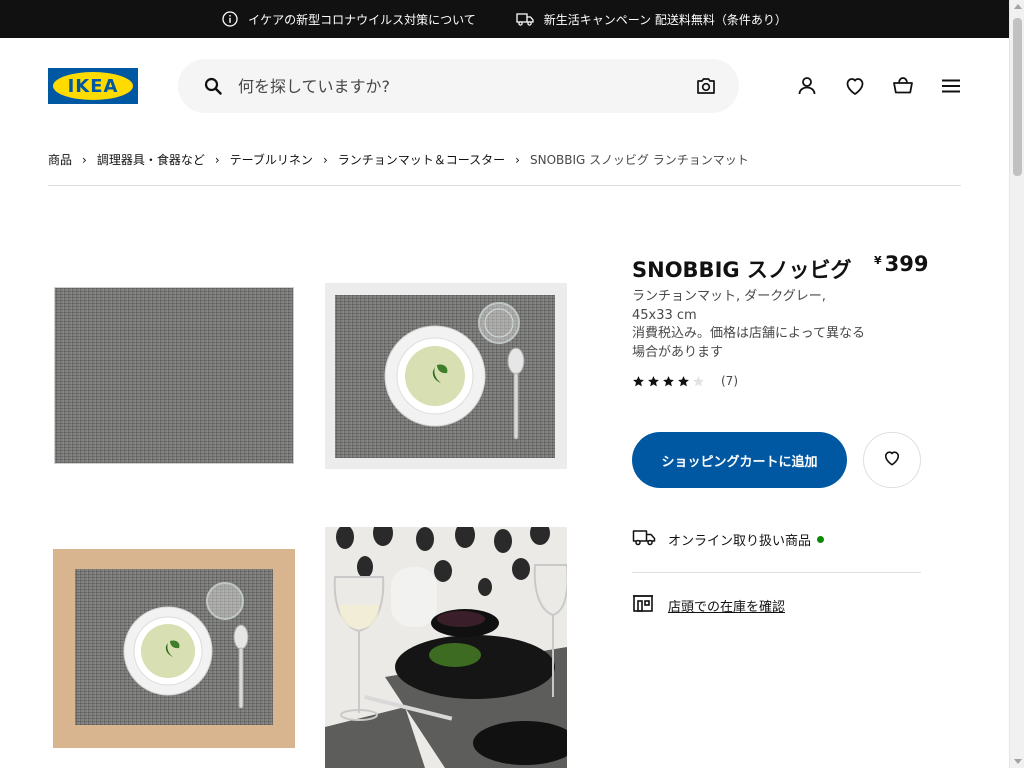 This screenshot has height=768, width=1024. Describe the element at coordinates (665, 19) in the screenshot. I see `delivery-campaign-text: 新生活キャンペーン 配送料無料（条件あり）` at that location.